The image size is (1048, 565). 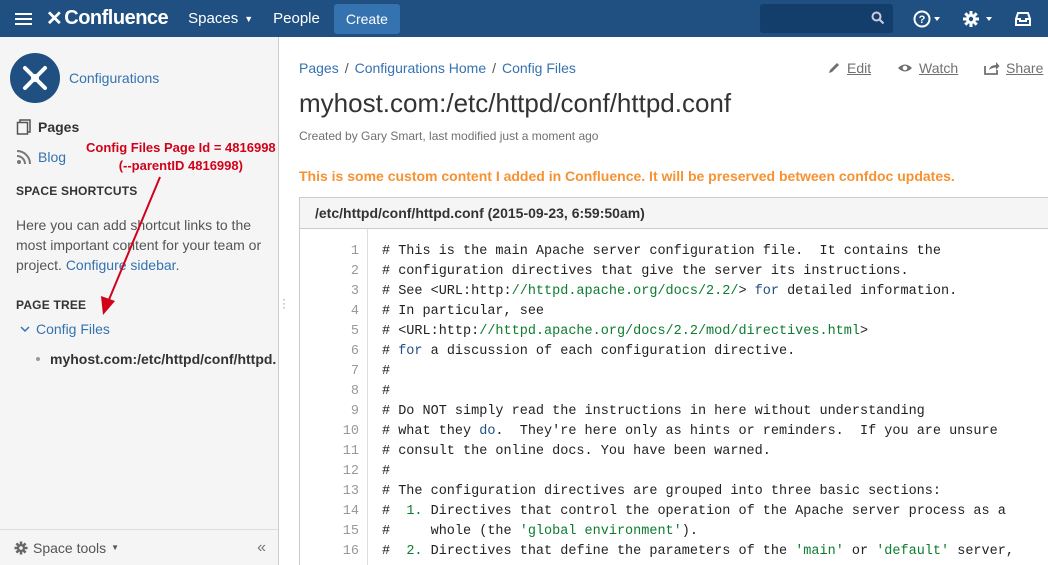 I want to click on space-shortcuts-heading: SPACE SHORTCUTS, so click(x=77, y=191).